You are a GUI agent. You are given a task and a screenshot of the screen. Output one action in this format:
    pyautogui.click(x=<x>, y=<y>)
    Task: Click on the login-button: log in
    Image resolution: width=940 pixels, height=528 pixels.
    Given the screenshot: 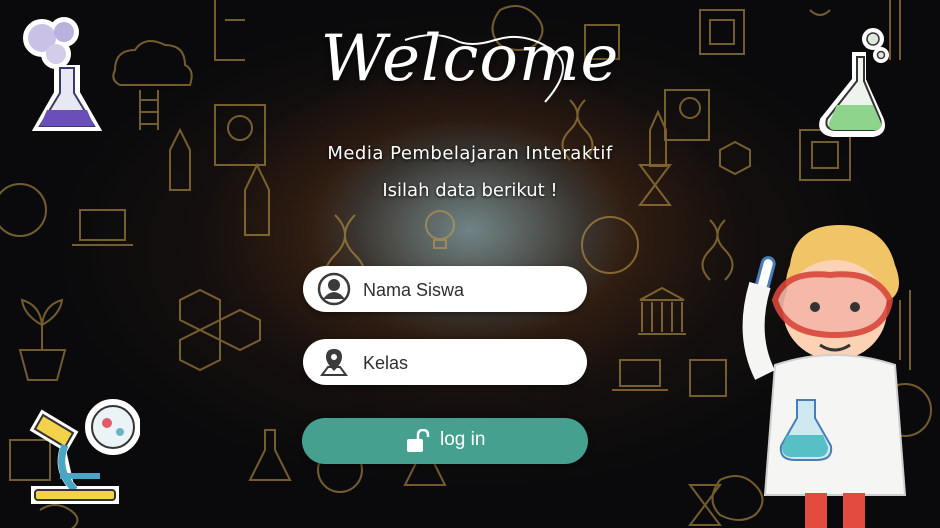 What is the action you would take?
    pyautogui.click(x=445, y=441)
    